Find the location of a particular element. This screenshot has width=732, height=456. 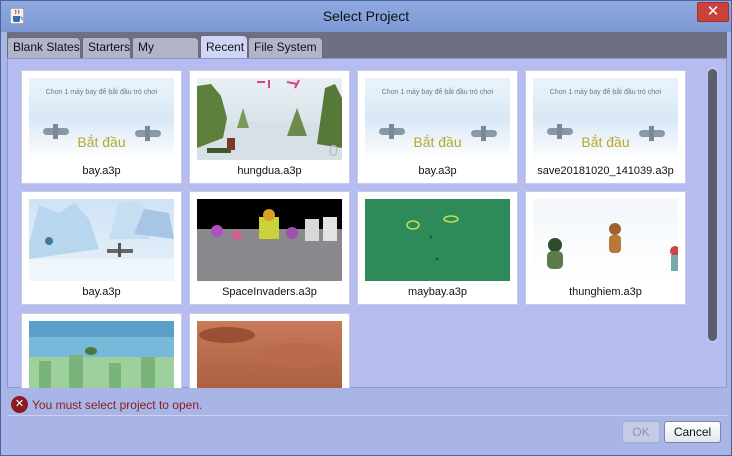

project-card: thunghiem.a3p is located at coordinates (605, 248).